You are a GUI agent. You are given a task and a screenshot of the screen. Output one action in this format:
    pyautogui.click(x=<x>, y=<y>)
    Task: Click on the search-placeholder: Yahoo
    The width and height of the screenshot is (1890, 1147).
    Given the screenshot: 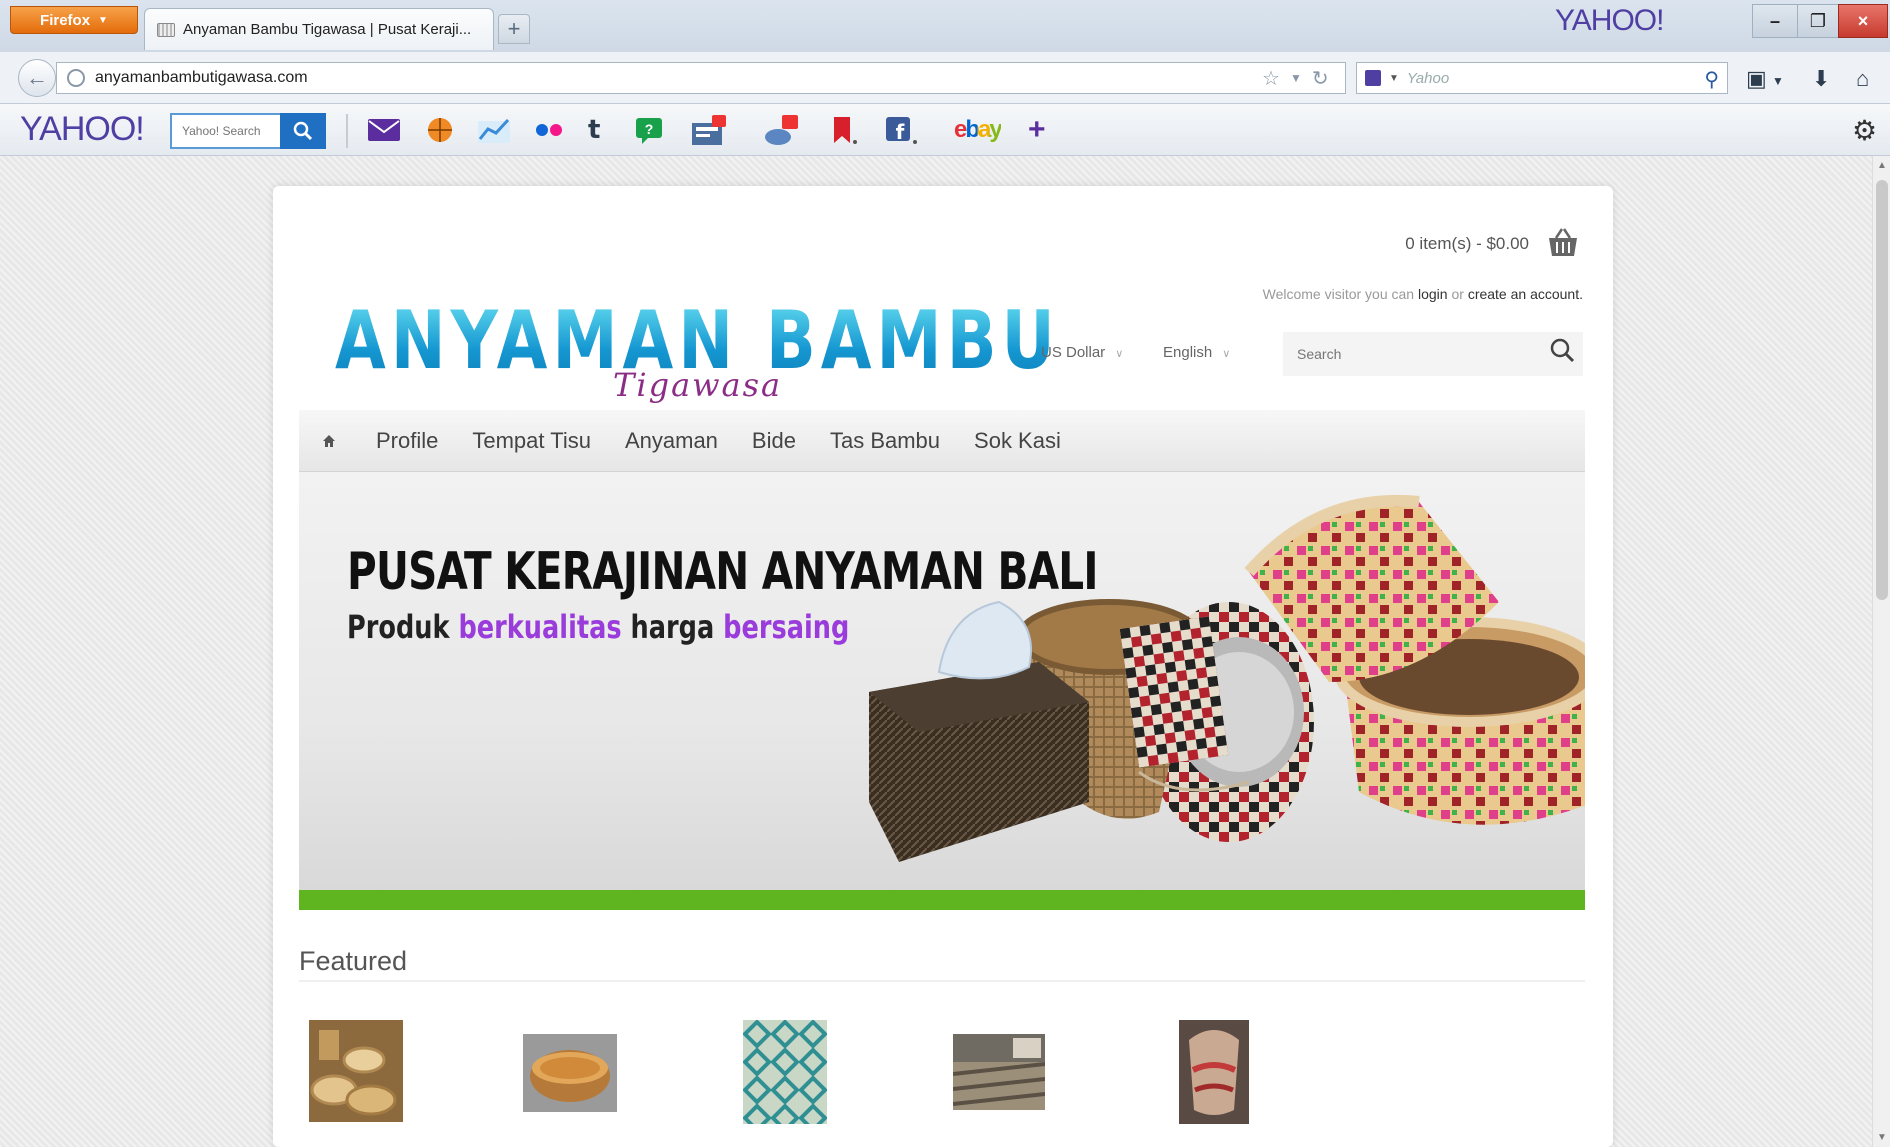 What is the action you would take?
    pyautogui.click(x=1428, y=78)
    